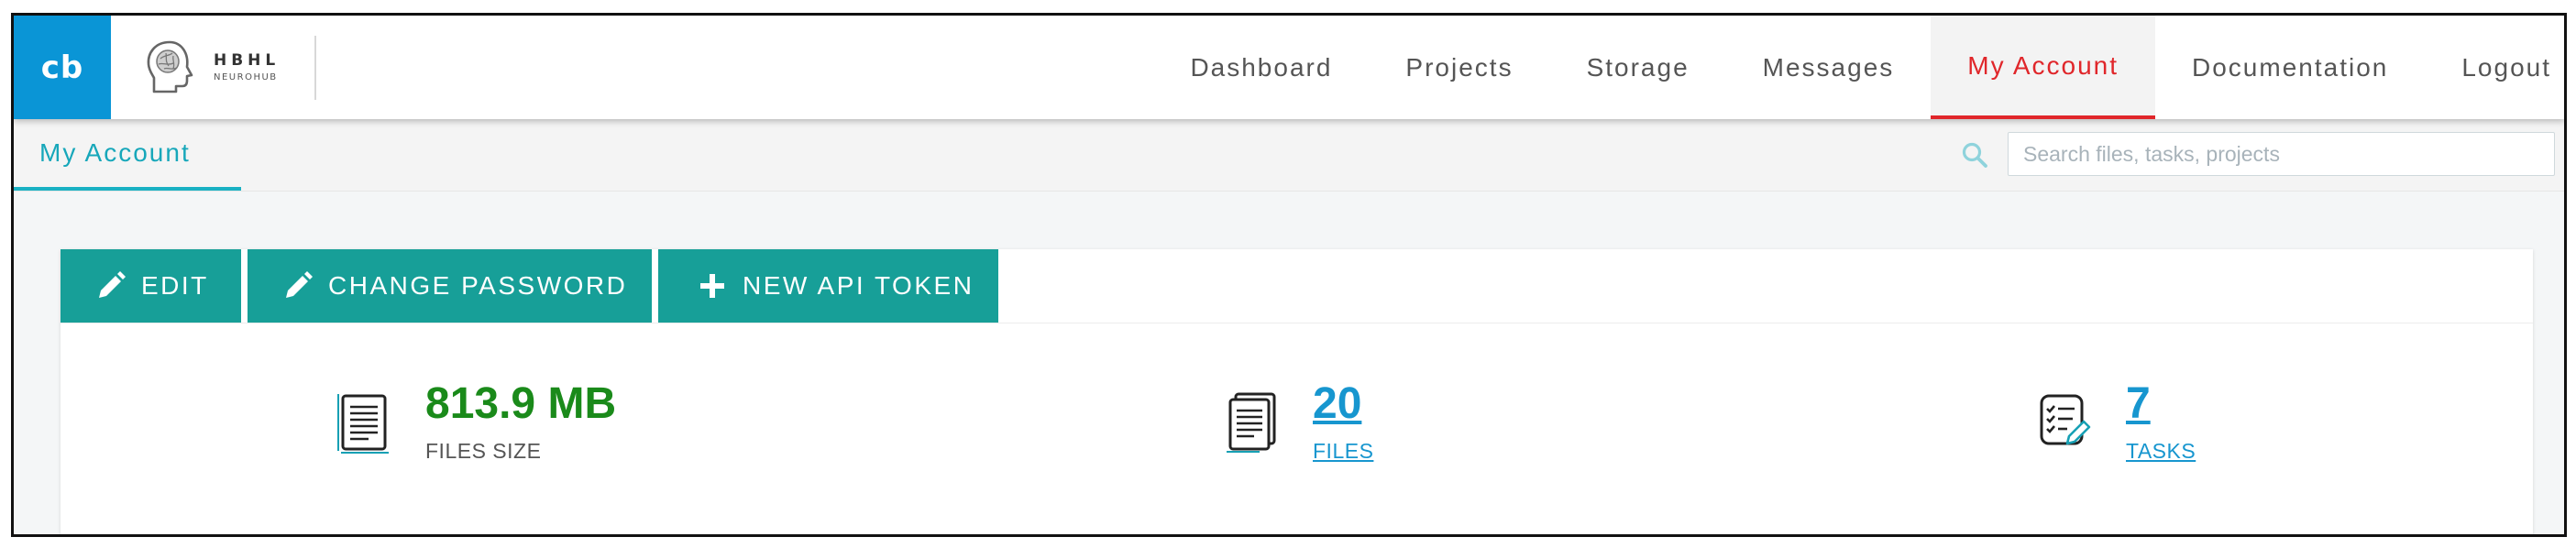 The width and height of the screenshot is (2576, 548). Describe the element at coordinates (521, 403) in the screenshot. I see `files-size-value: 813.9 MB` at that location.